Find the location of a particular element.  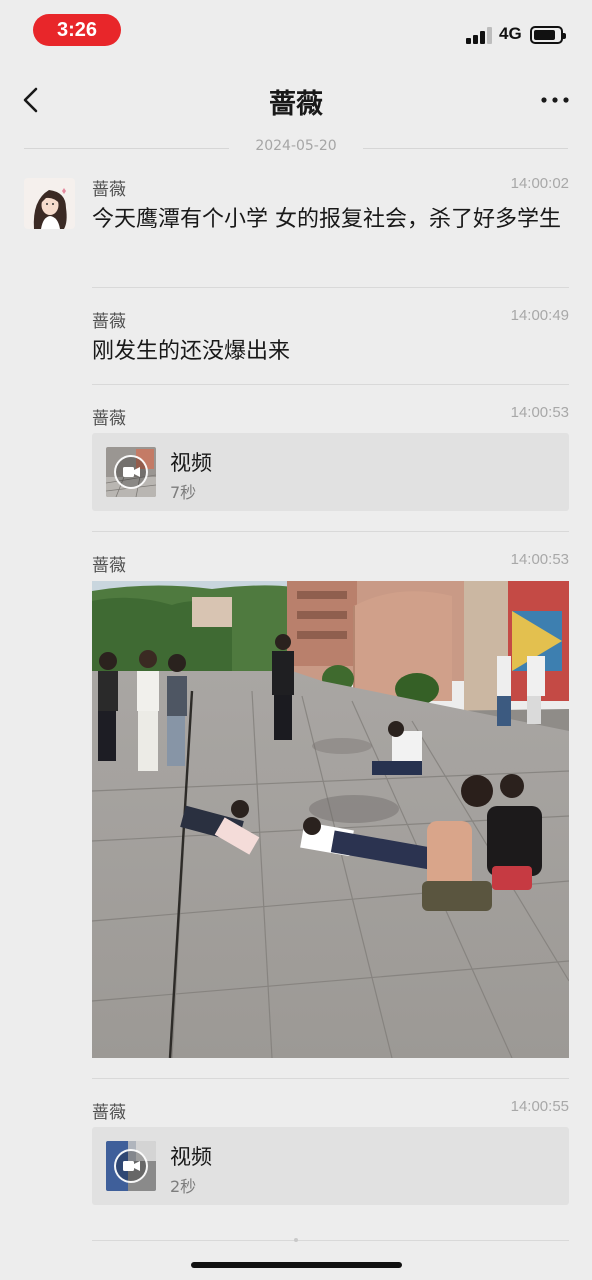

nav-bar: 蔷薇 is located at coordinates (296, 100).